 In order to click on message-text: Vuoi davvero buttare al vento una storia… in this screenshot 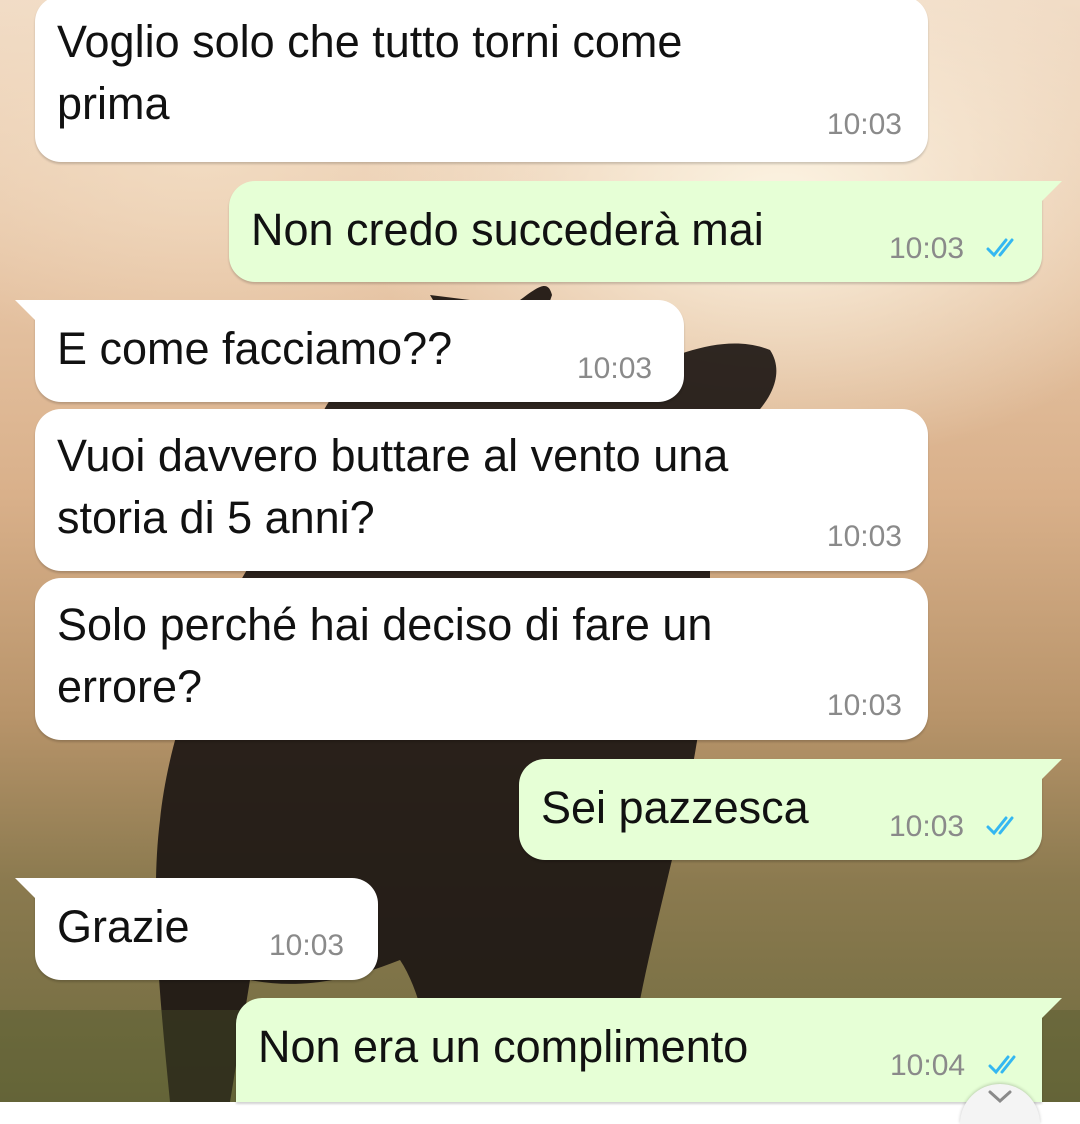, I will do `click(393, 486)`.